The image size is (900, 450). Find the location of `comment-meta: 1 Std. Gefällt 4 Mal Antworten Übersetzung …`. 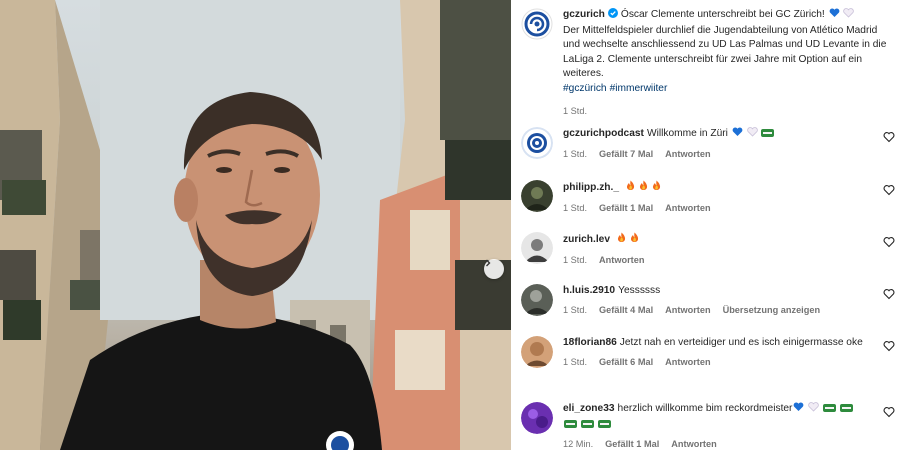

comment-meta: 1 Std. Gefällt 4 Mal Antworten Übersetzung … is located at coordinates (715, 310).